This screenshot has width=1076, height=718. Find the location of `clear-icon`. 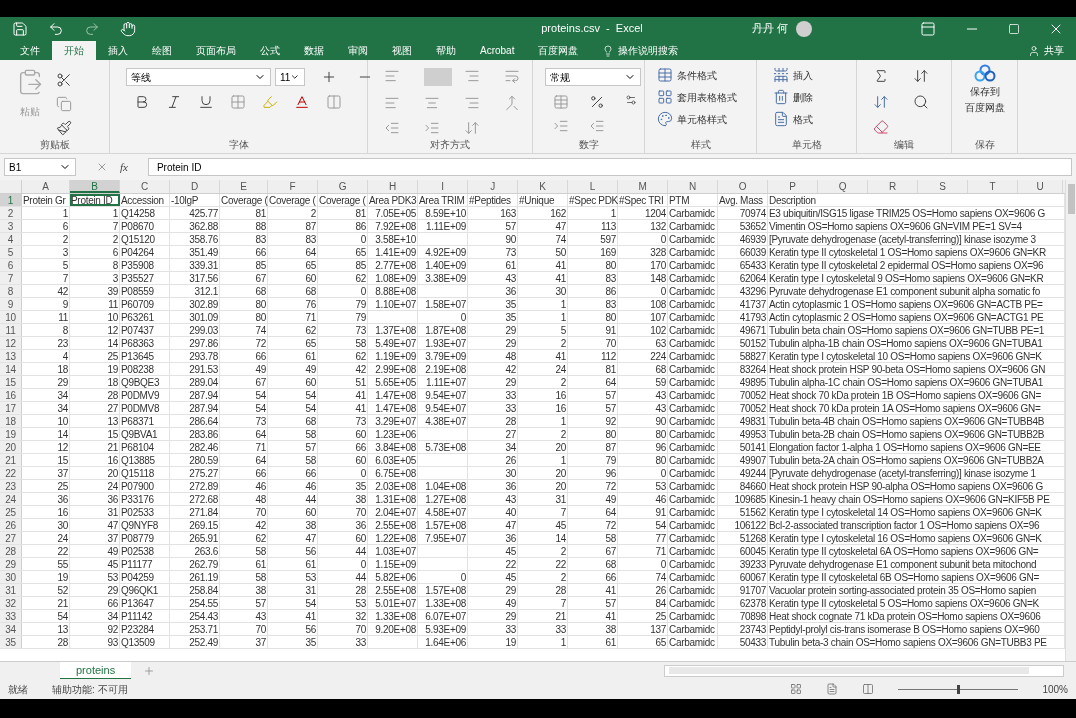

clear-icon is located at coordinates (881, 127).